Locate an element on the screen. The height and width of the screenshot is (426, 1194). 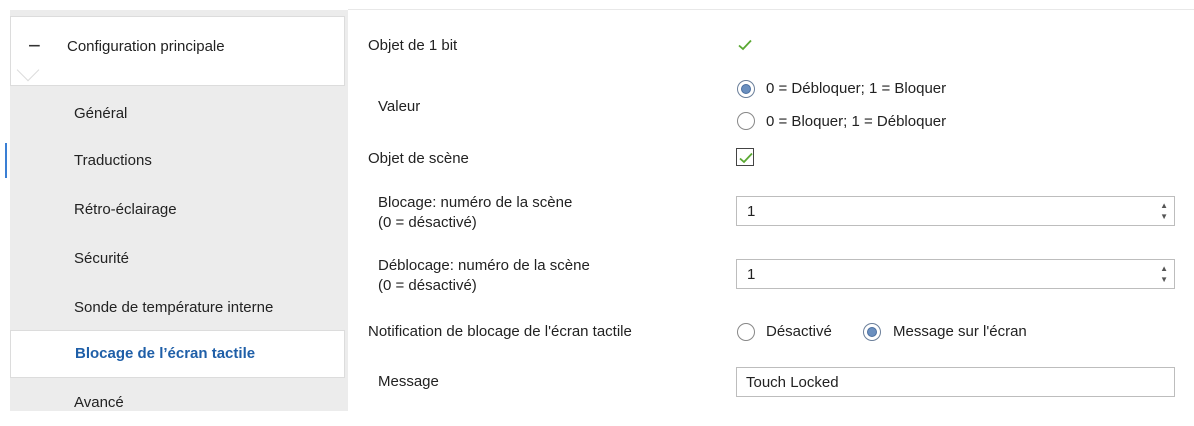
notification-radio-desactive is located at coordinates (746, 332).